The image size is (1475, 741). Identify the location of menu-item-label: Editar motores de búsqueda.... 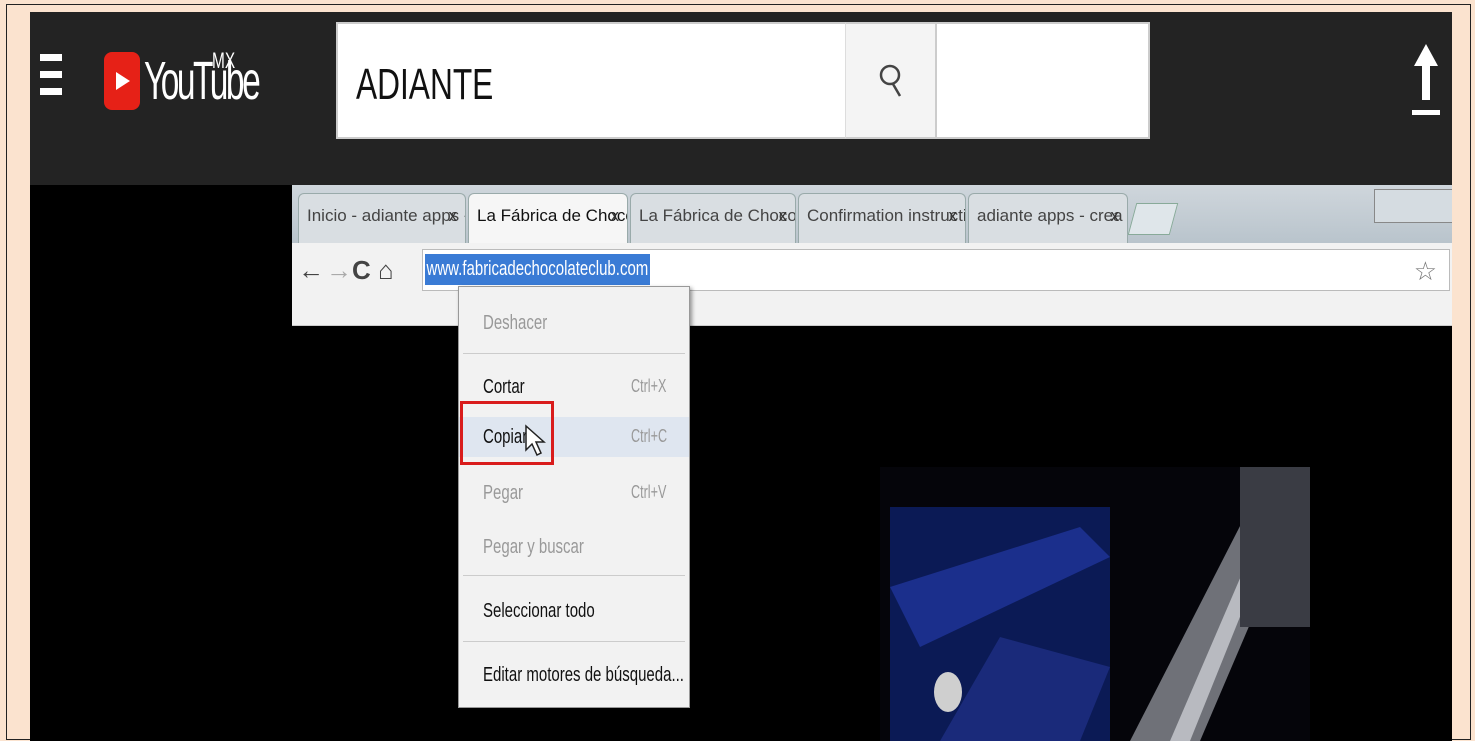
(583, 675).